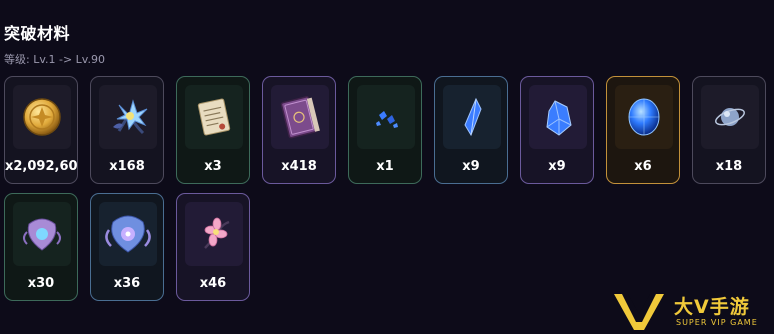 Image resolution: width=774 pixels, height=334 pixels. Describe the element at coordinates (213, 283) in the screenshot. I see `material-quantity: x46` at that location.